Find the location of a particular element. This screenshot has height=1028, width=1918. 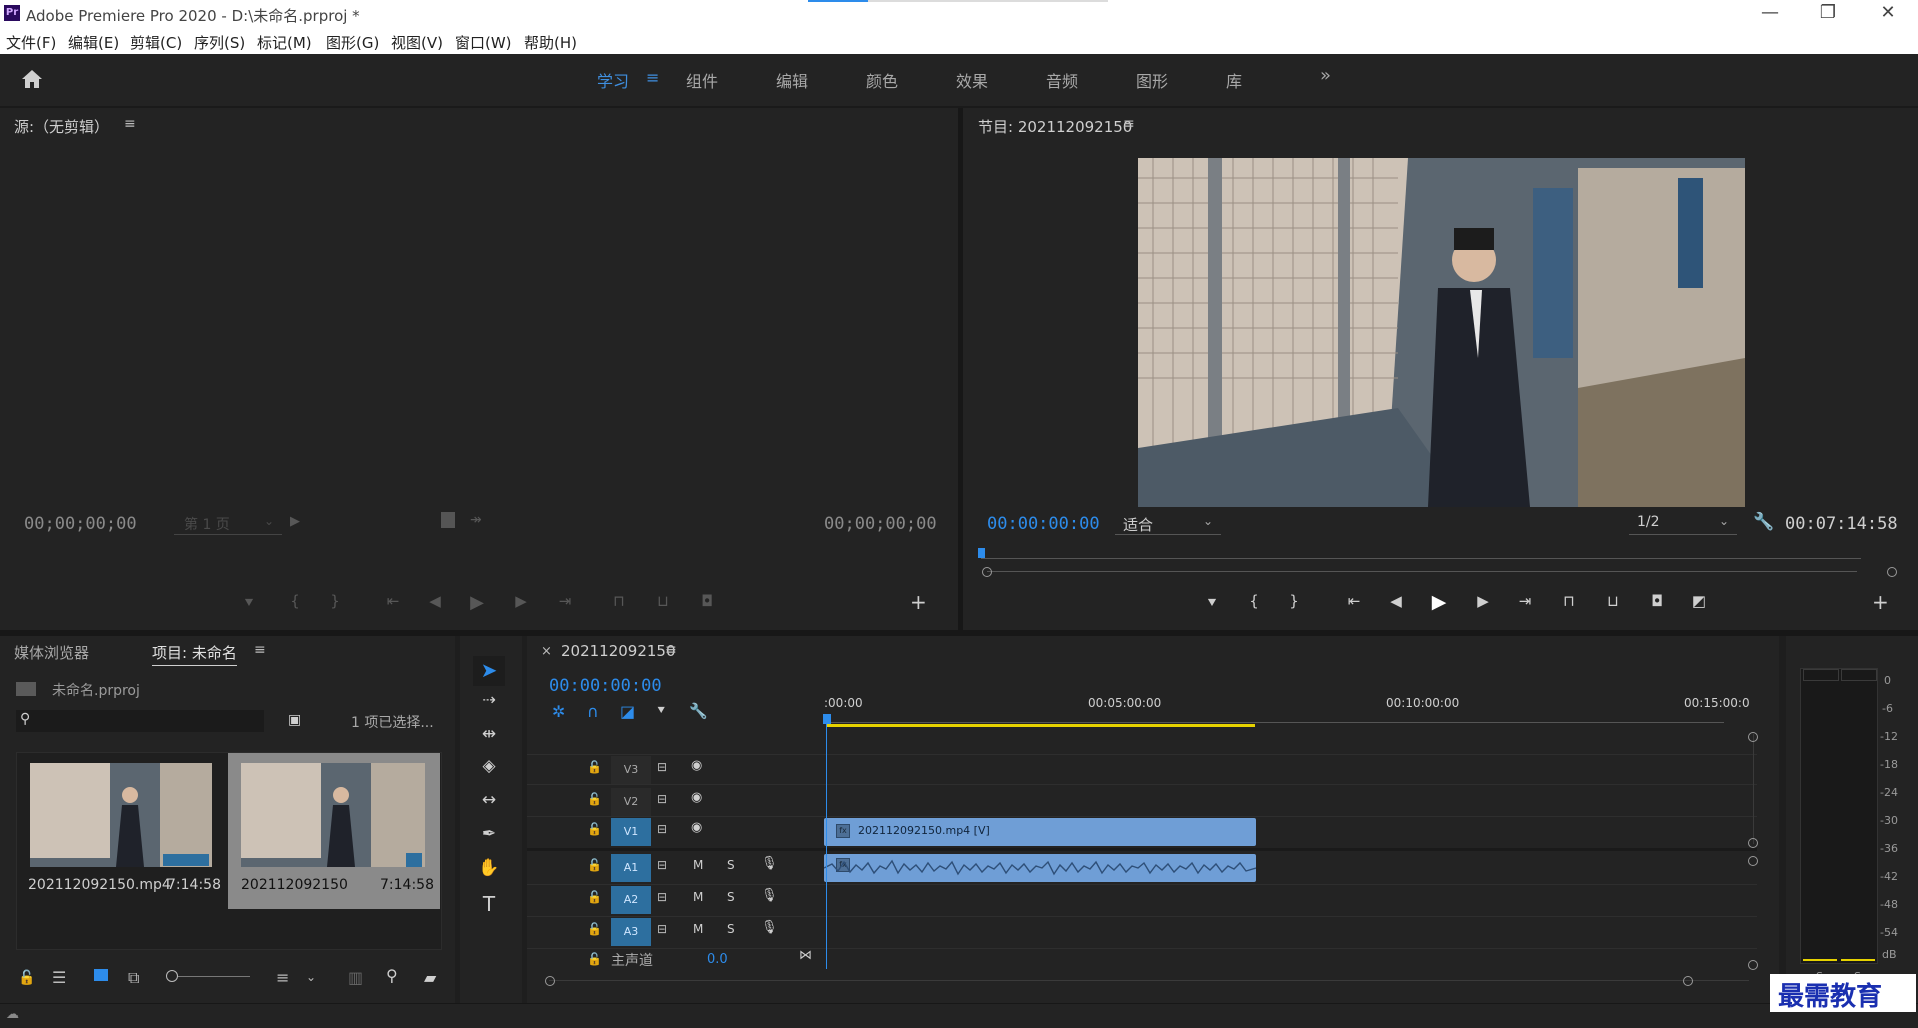

automate-to-sequence-icon: ▥ is located at coordinates (355, 977).